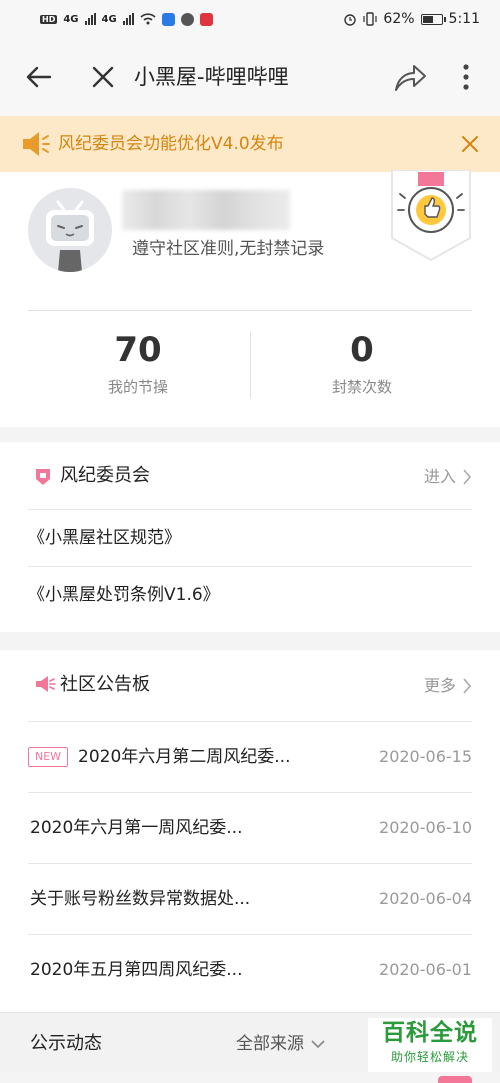  Describe the element at coordinates (49, 19) in the screenshot. I see `hd-icon: HD` at that location.